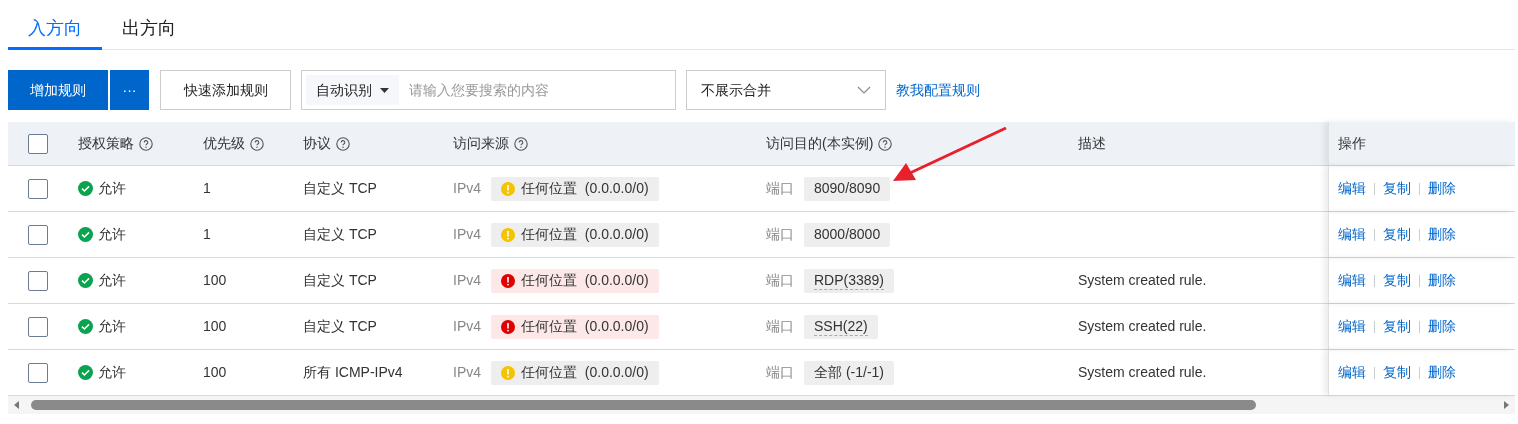 This screenshot has height=424, width=1518. I want to click on search-field: 自动识别 请输入您要搜索的内容, so click(488, 90).